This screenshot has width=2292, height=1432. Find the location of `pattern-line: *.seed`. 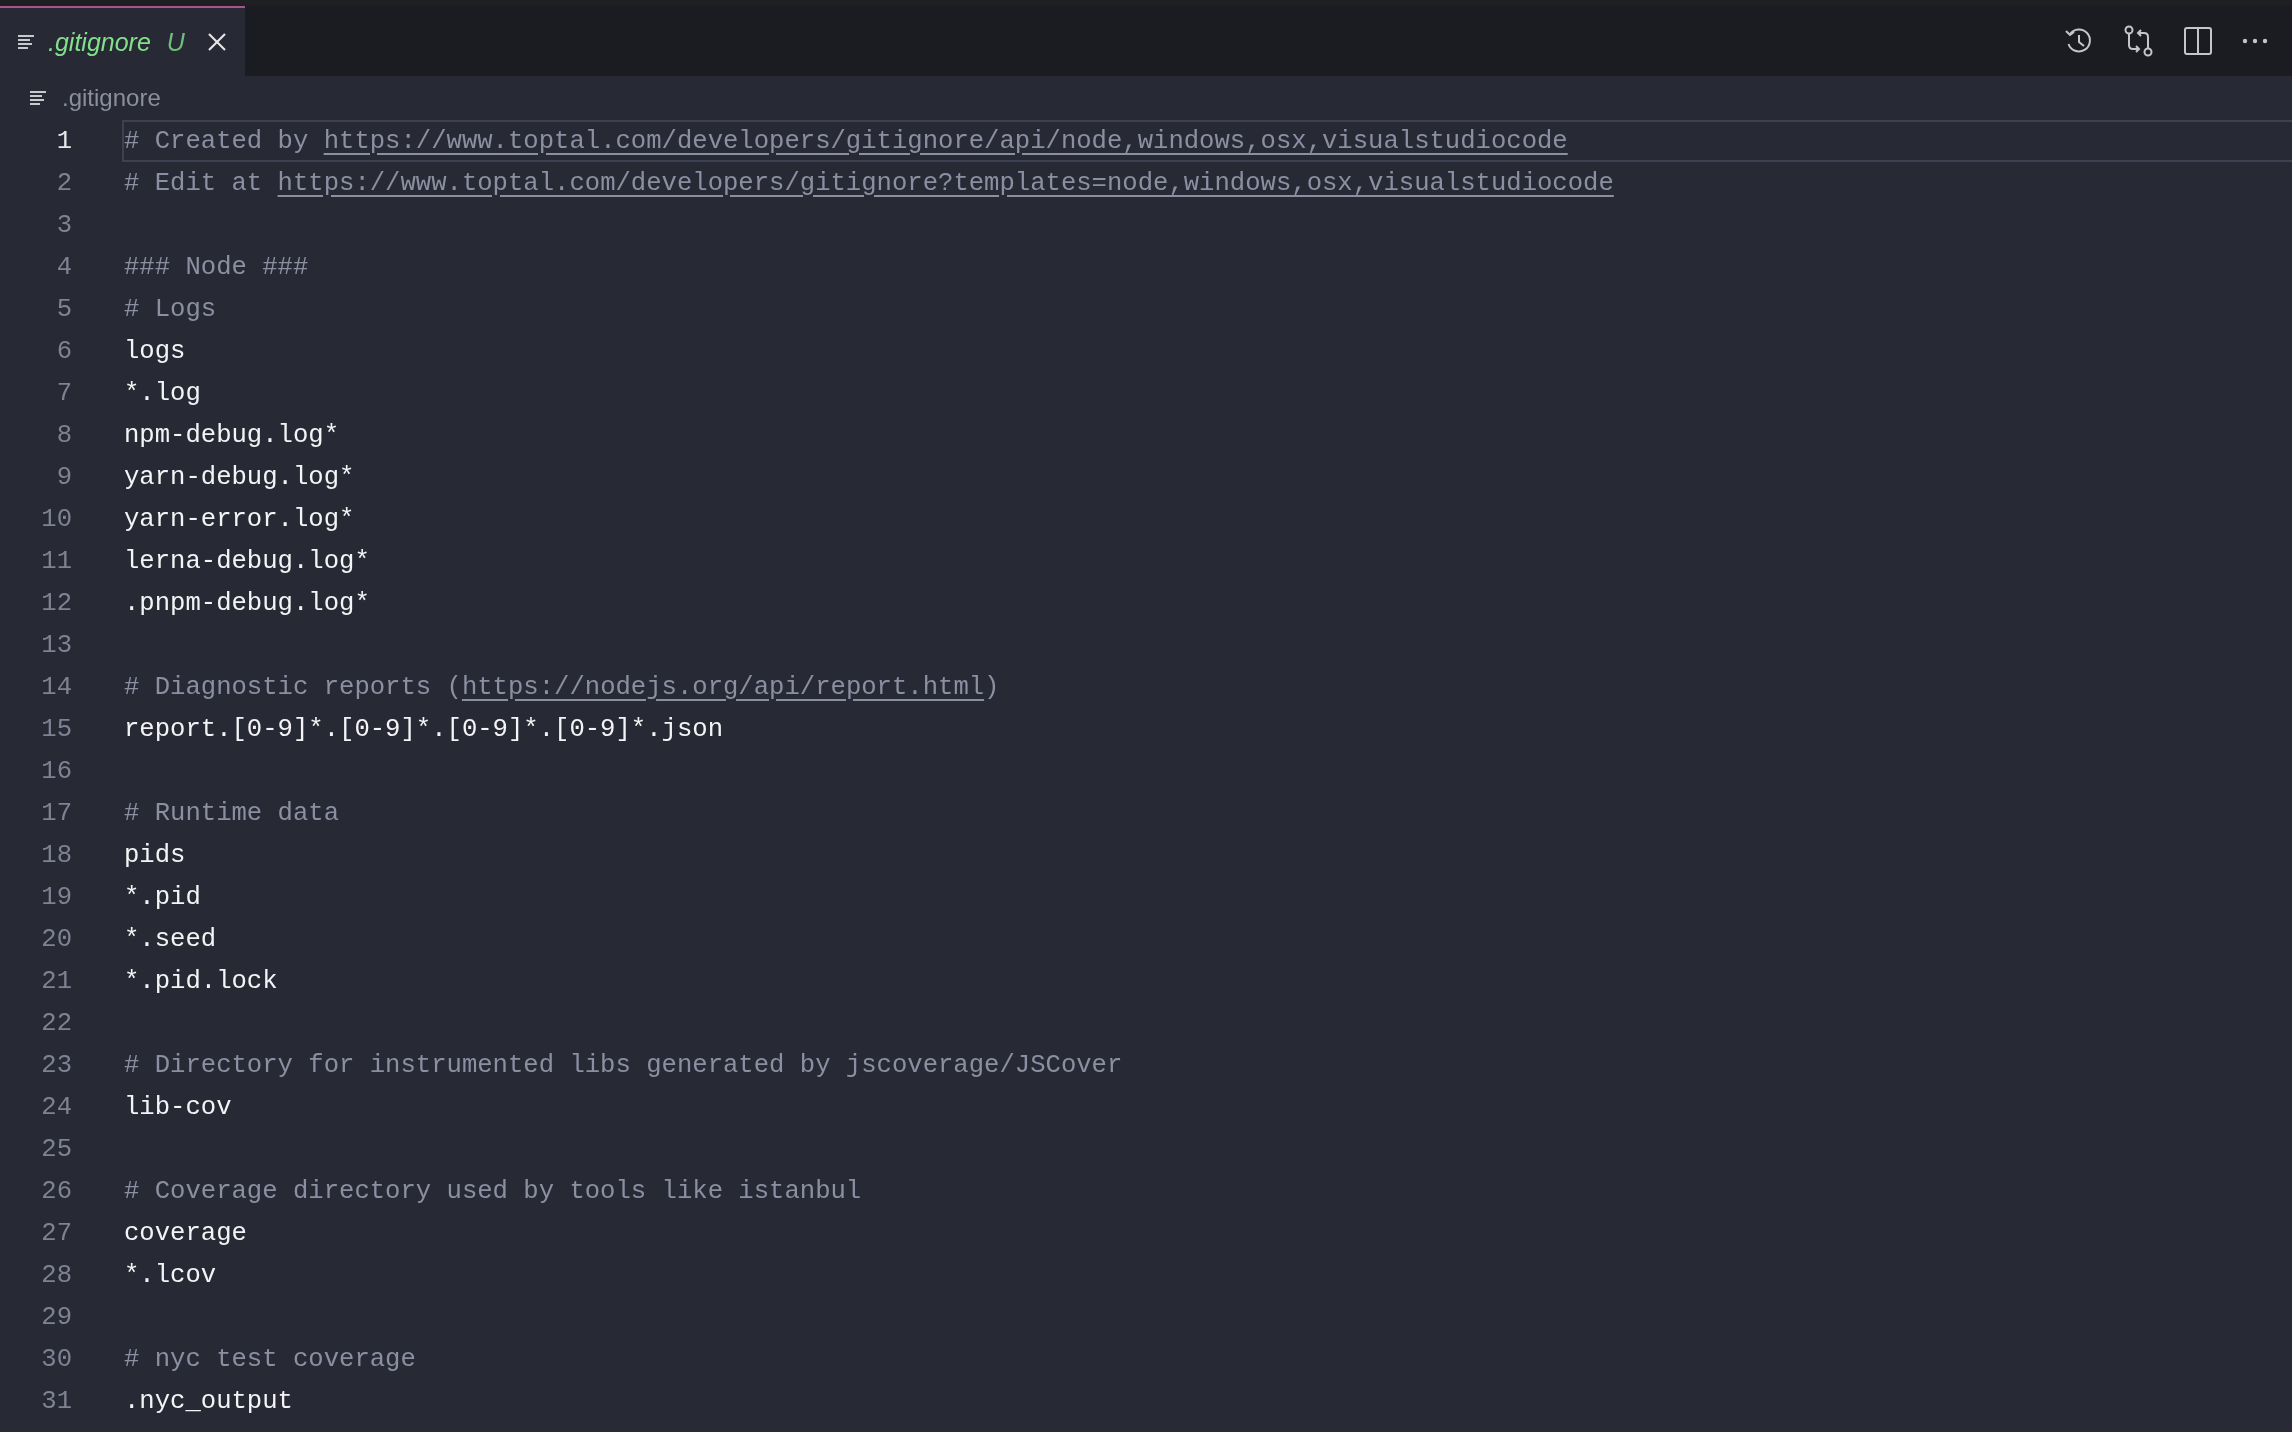

pattern-line: *.seed is located at coordinates (170, 939).